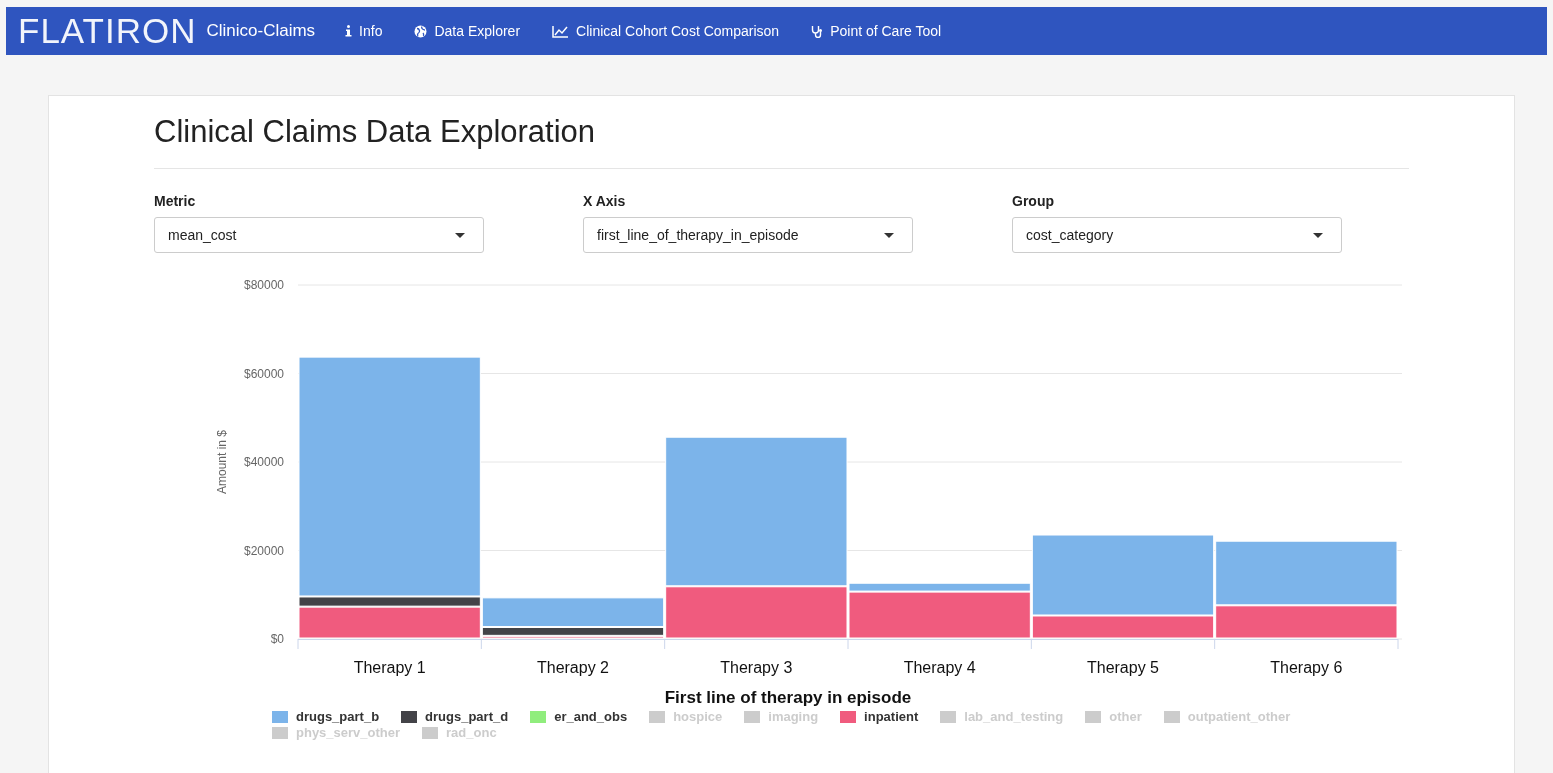 This screenshot has width=1553, height=773. Describe the element at coordinates (263, 462) in the screenshot. I see `axis-tick-label: $40000` at that location.